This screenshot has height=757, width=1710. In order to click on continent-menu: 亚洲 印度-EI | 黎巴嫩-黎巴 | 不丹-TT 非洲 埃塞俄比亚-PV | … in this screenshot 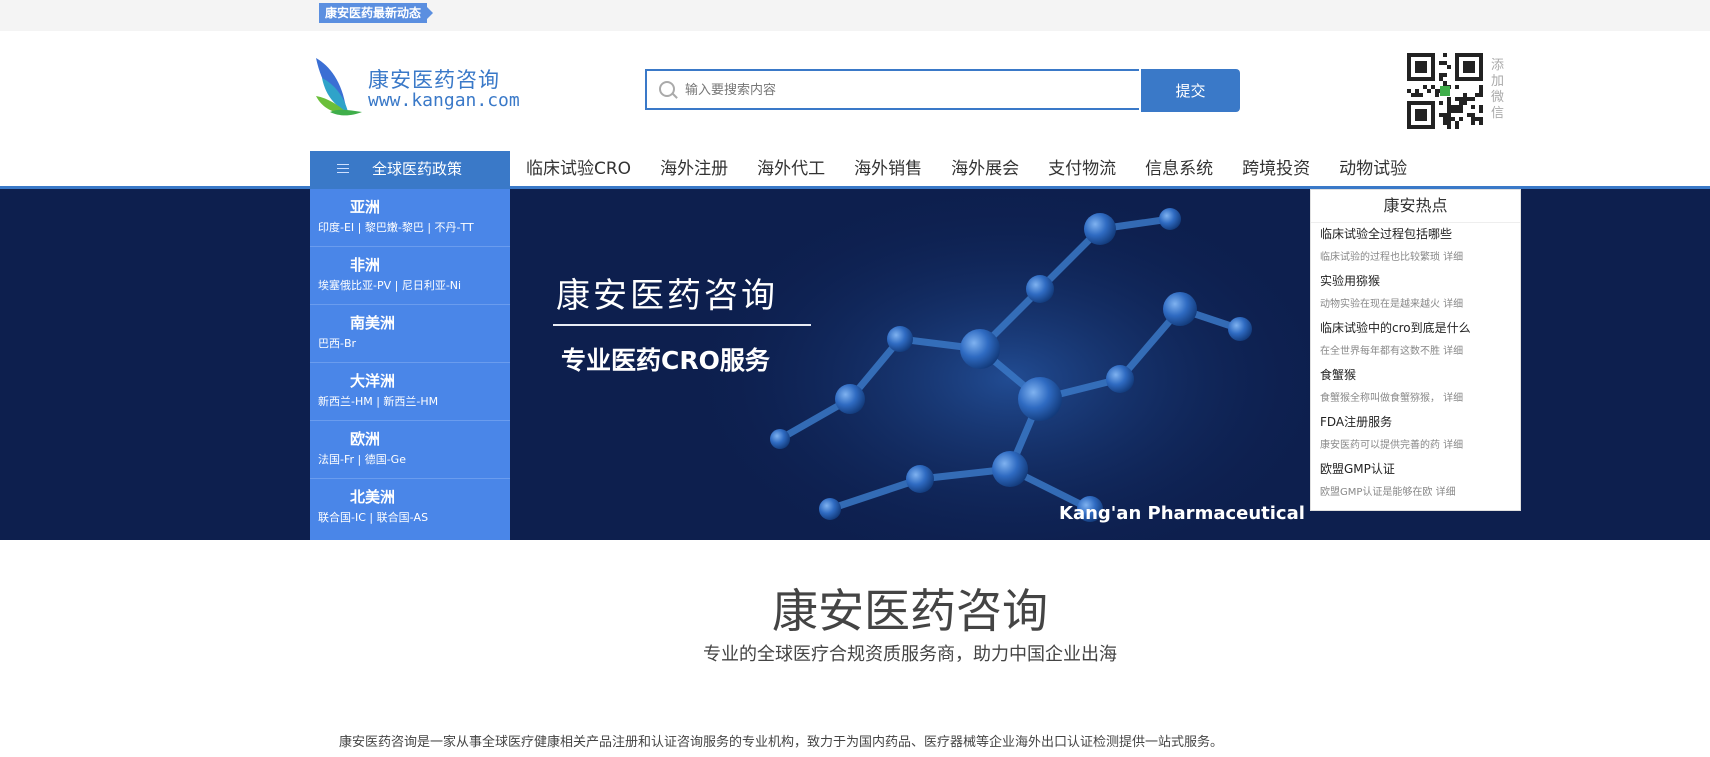, I will do `click(410, 364)`.